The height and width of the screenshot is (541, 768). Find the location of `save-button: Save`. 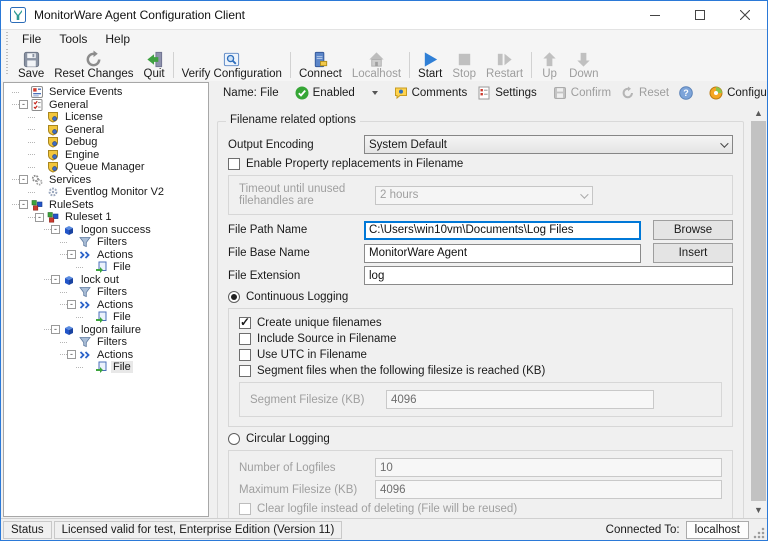

save-button: Save is located at coordinates (31, 65).